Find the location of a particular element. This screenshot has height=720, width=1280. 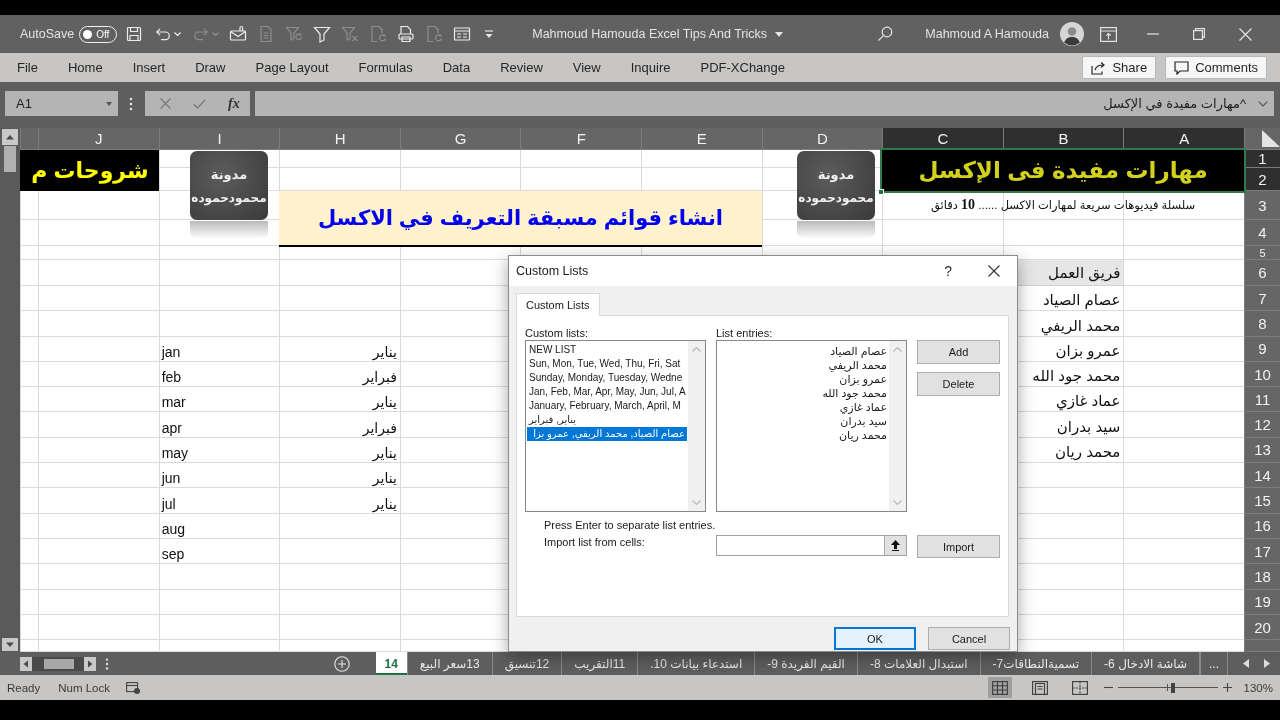

column-header: G is located at coordinates (460, 139).